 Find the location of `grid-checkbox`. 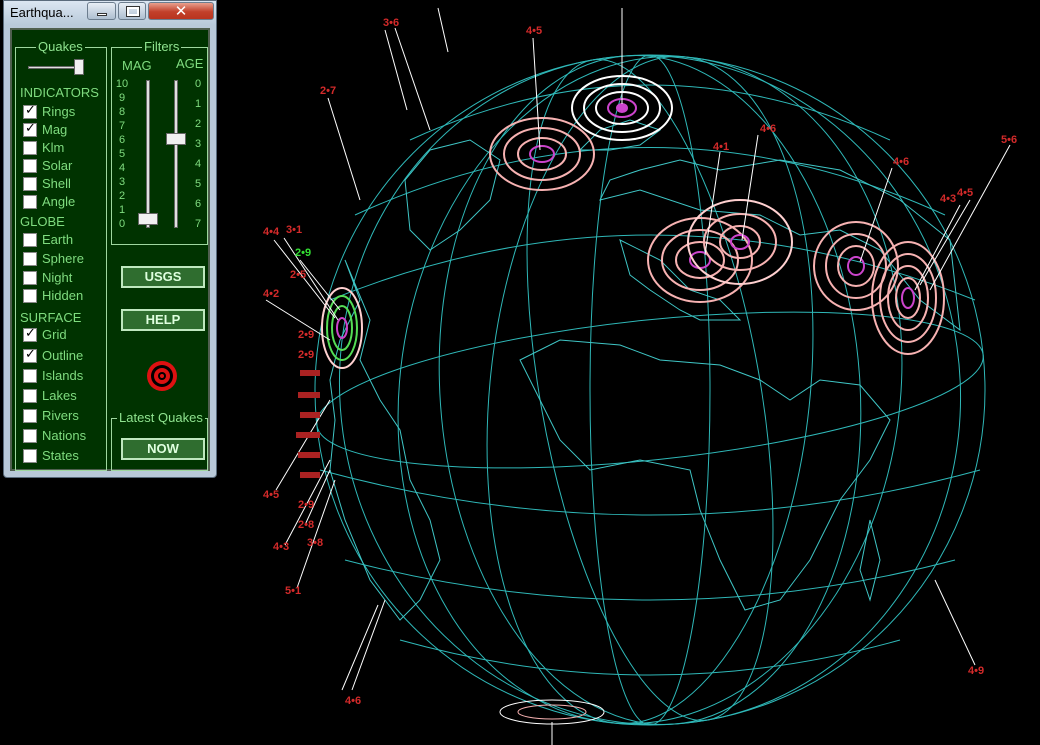

grid-checkbox is located at coordinates (30, 334).